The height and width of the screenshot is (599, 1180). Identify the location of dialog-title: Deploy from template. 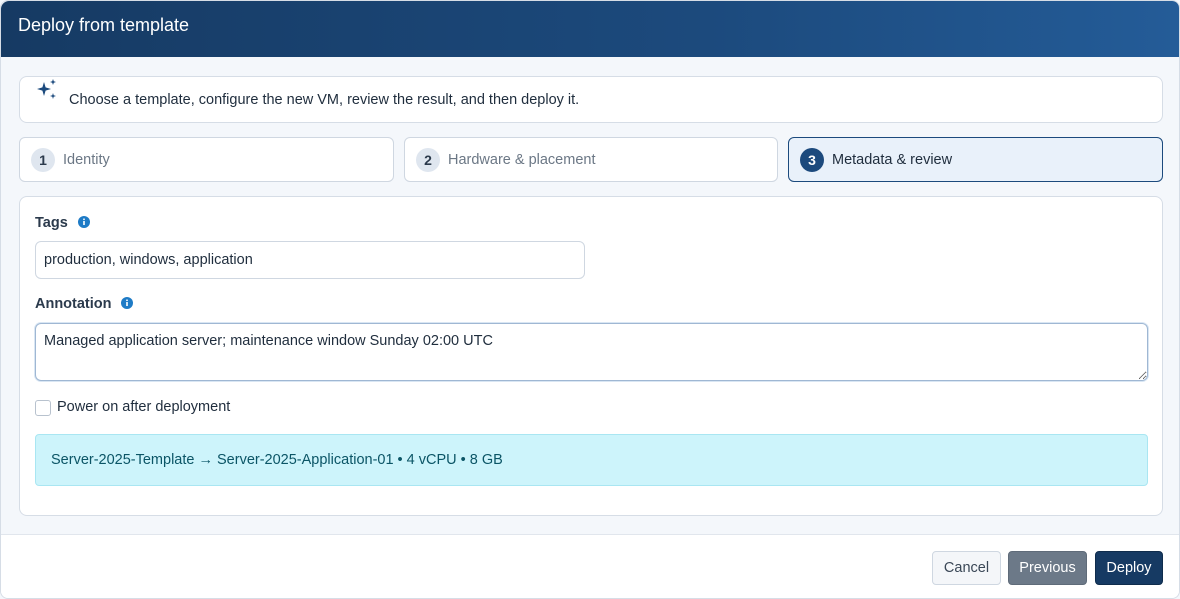
(104, 25).